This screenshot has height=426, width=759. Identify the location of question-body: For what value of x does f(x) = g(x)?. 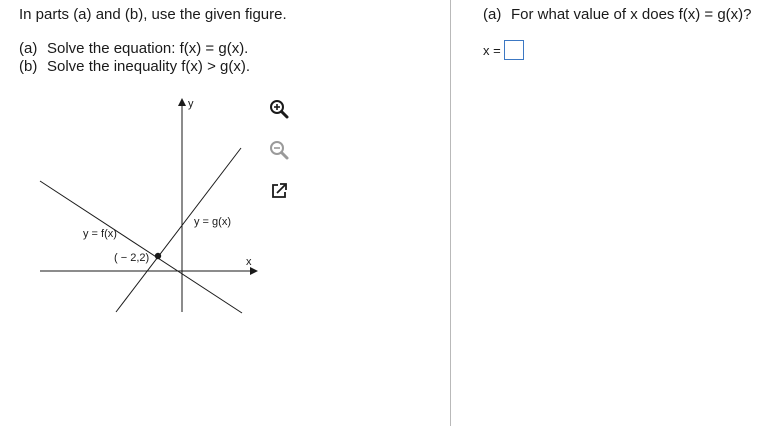
(631, 14).